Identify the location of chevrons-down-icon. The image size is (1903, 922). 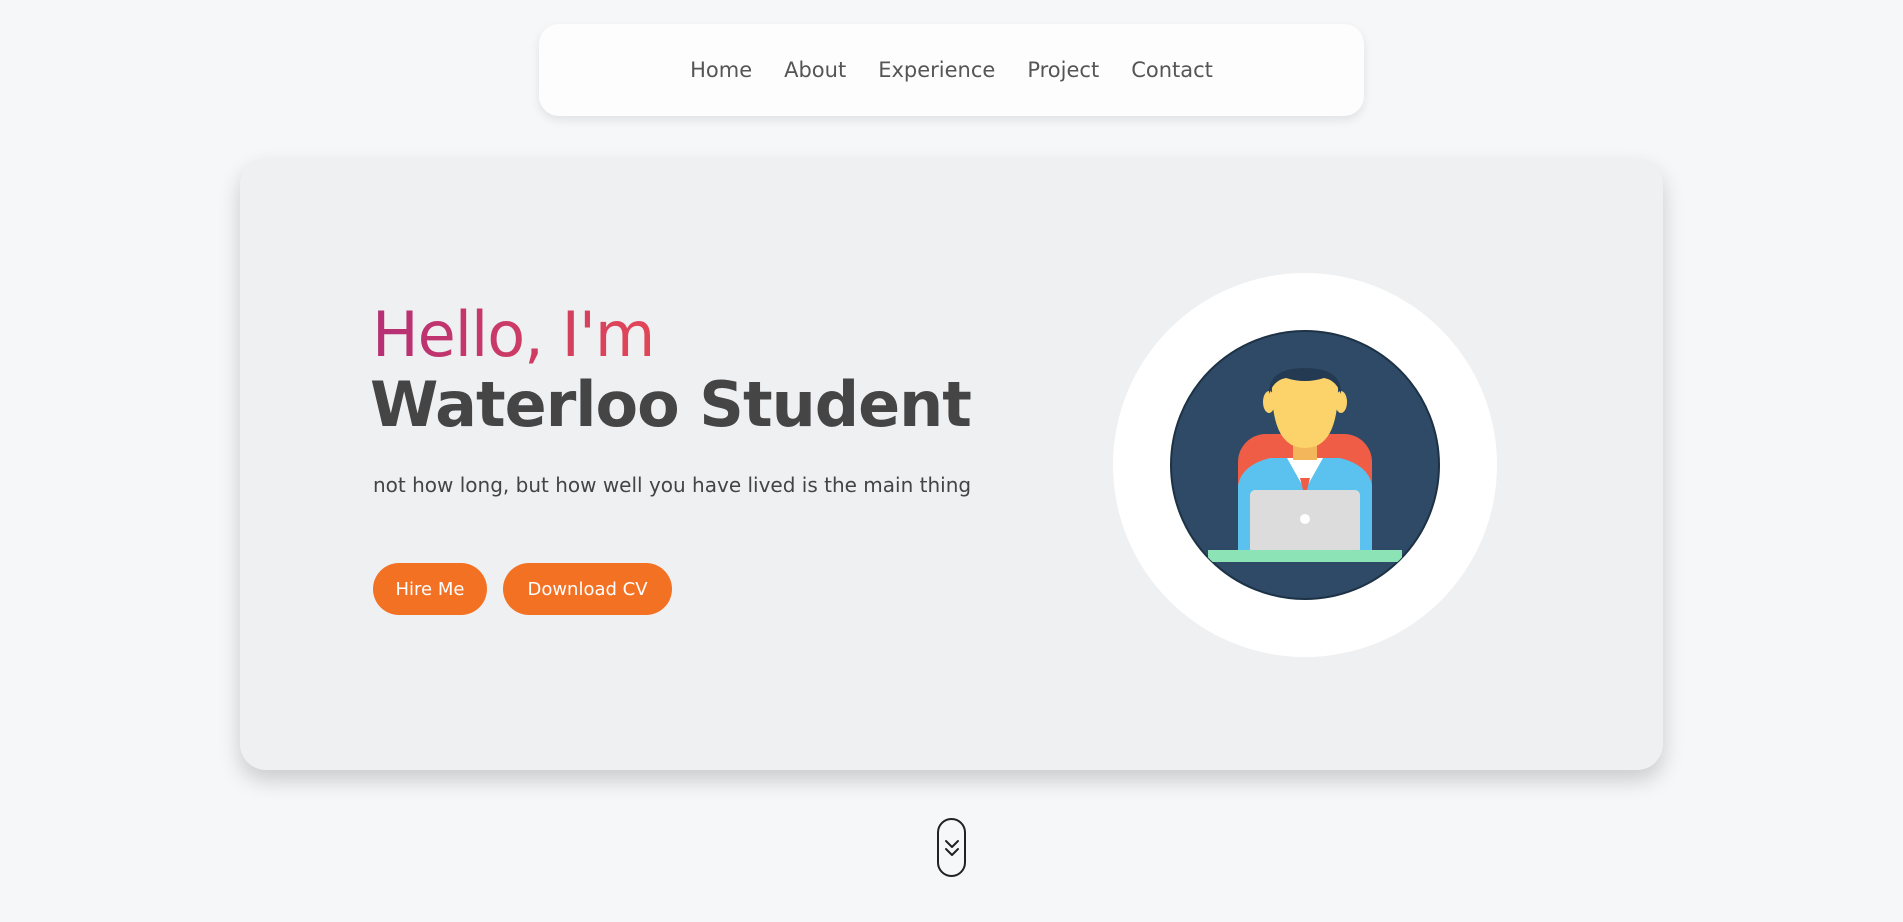
(951, 847).